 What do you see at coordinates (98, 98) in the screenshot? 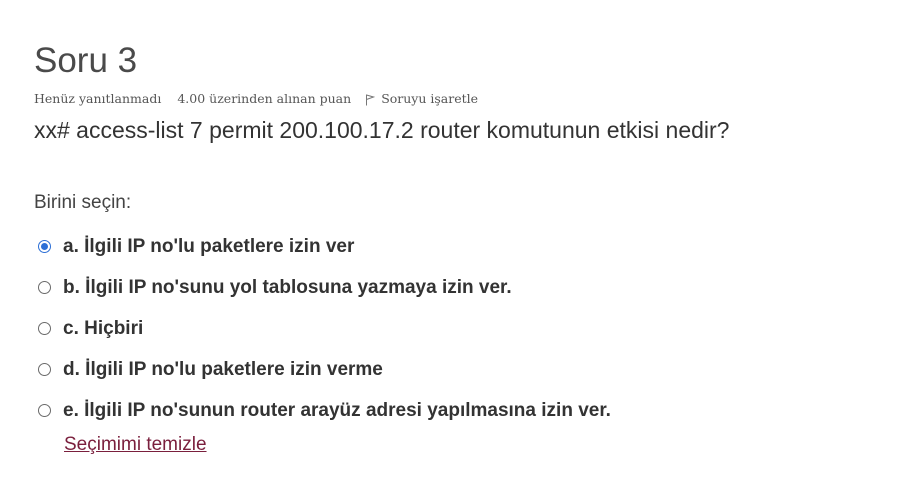
I see `question-state: Henüz yanıtlanmadı` at bounding box center [98, 98].